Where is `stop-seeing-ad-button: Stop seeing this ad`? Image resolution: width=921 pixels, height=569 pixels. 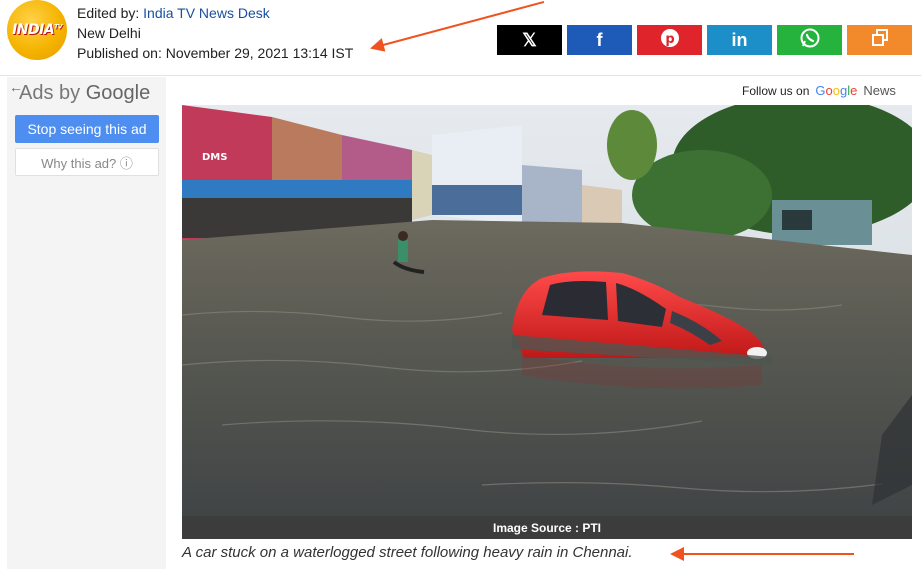
stop-seeing-ad-button: Stop seeing this ad is located at coordinates (87, 129).